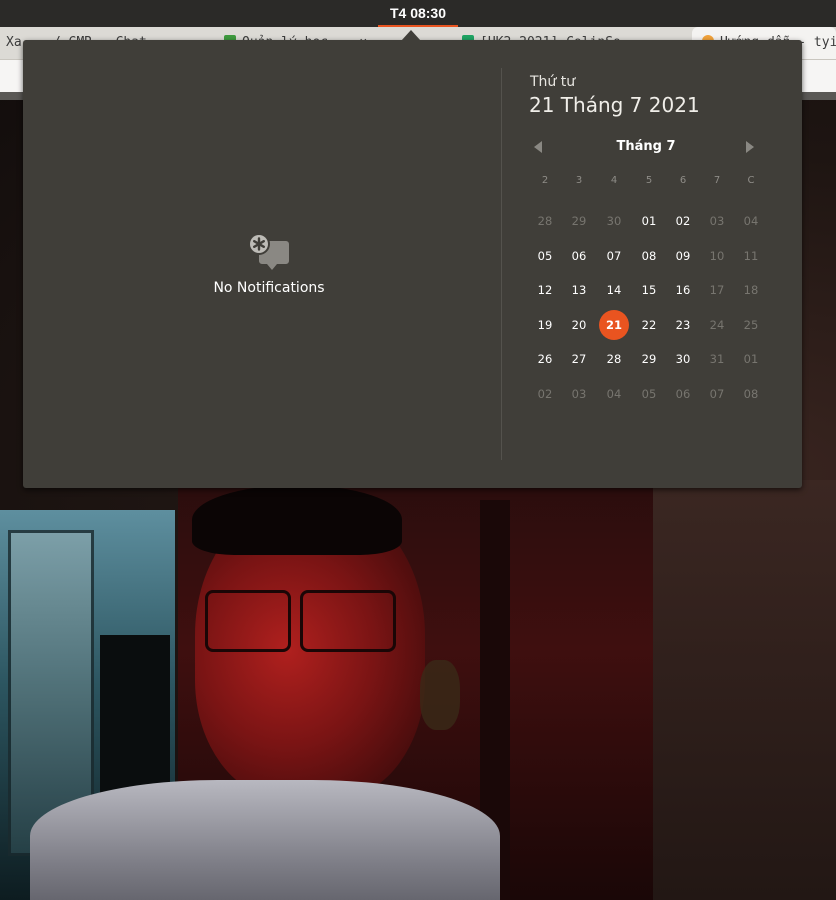 This screenshot has height=900, width=836. I want to click on full-date-label: 21 Tháng 7 2021, so click(614, 105).